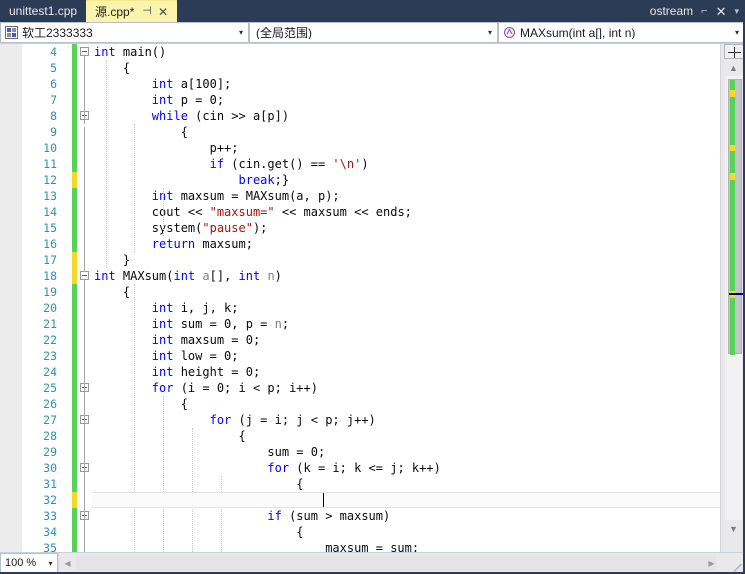 The image size is (745, 574). What do you see at coordinates (224, 324) in the screenshot?
I see `code-token: sum = 0, p =` at bounding box center [224, 324].